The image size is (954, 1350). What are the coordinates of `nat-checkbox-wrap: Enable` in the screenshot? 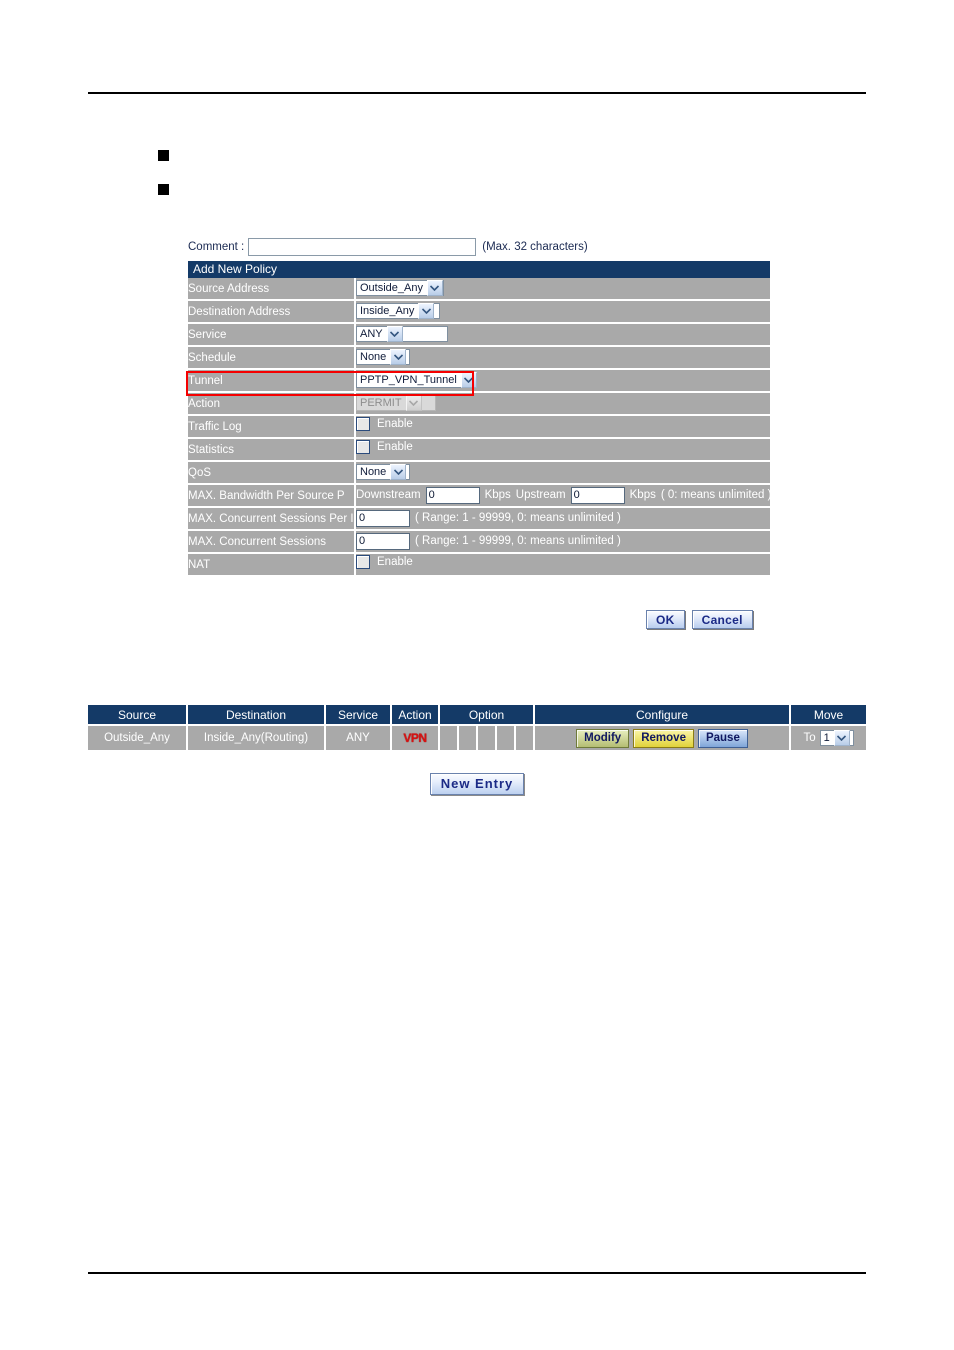 It's located at (384, 562).